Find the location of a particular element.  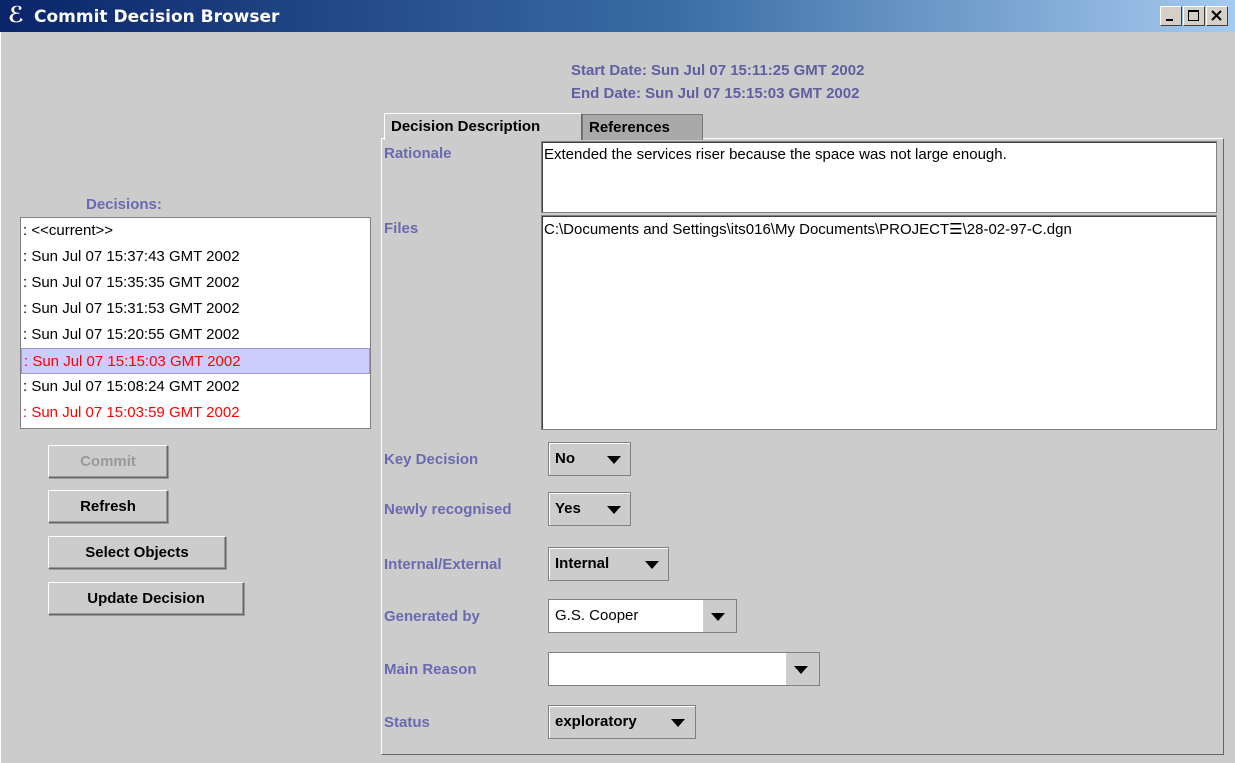

rationale-label: Rationale is located at coordinates (418, 153).